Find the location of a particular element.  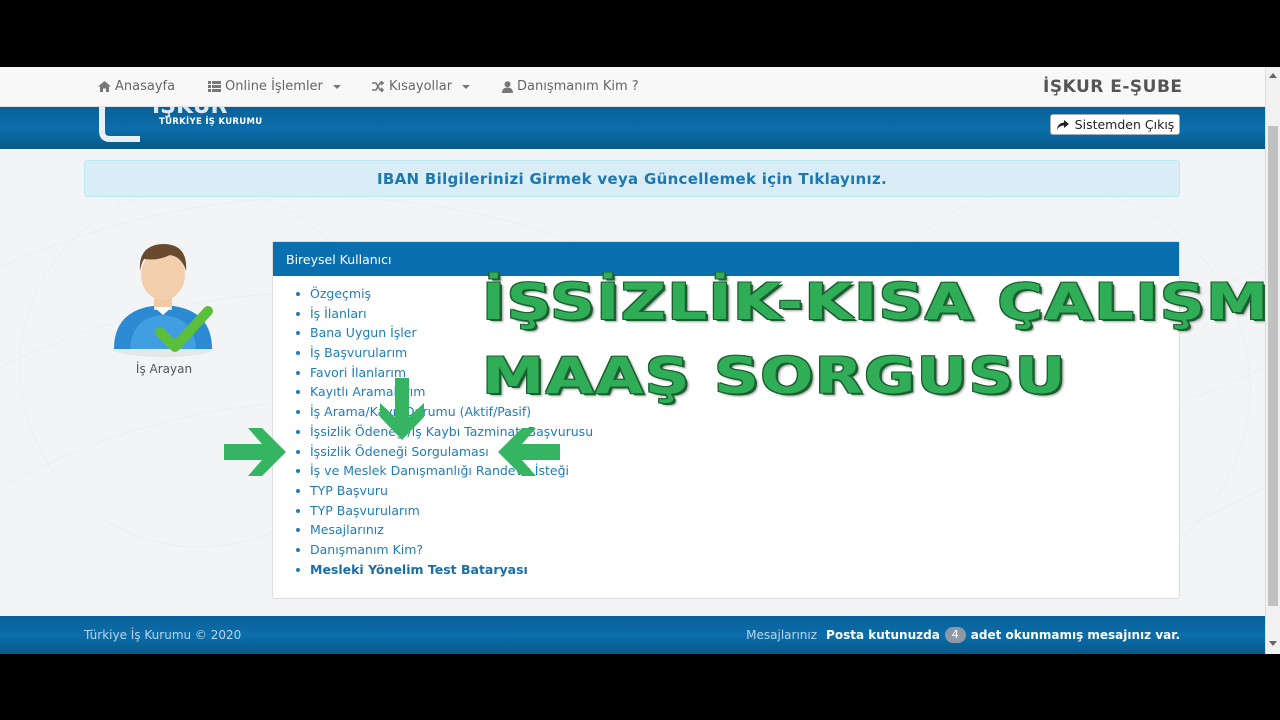

nav-home-label: Anasayfa is located at coordinates (145, 86).